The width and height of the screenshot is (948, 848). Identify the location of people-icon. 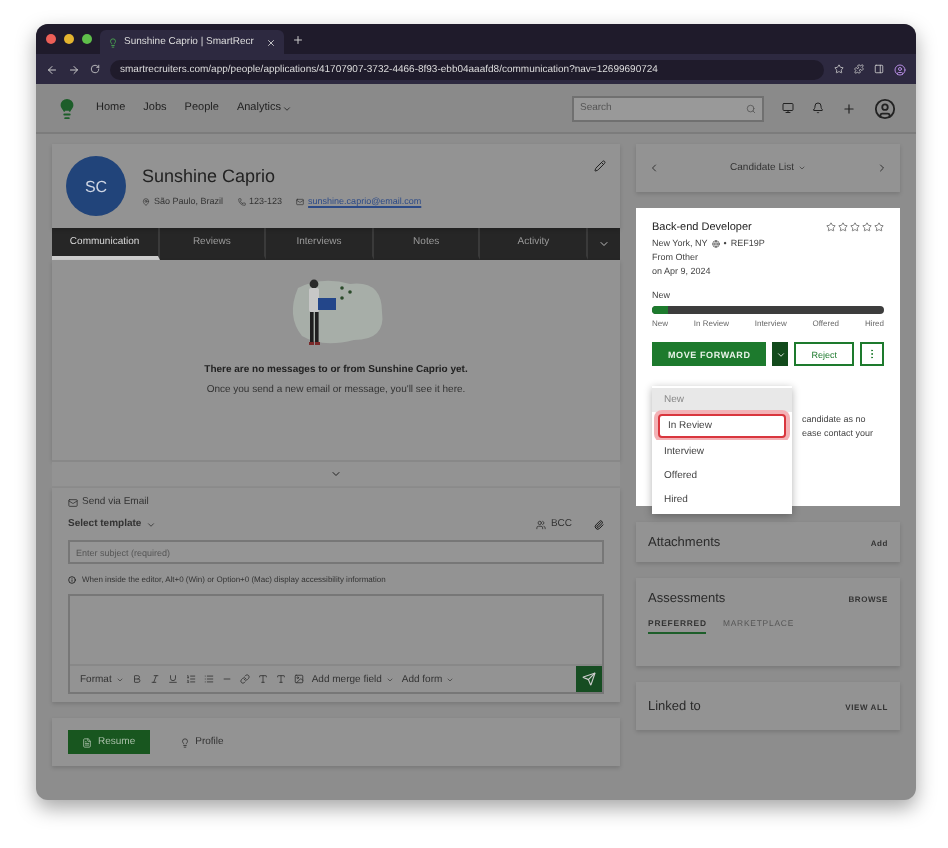
(541, 524).